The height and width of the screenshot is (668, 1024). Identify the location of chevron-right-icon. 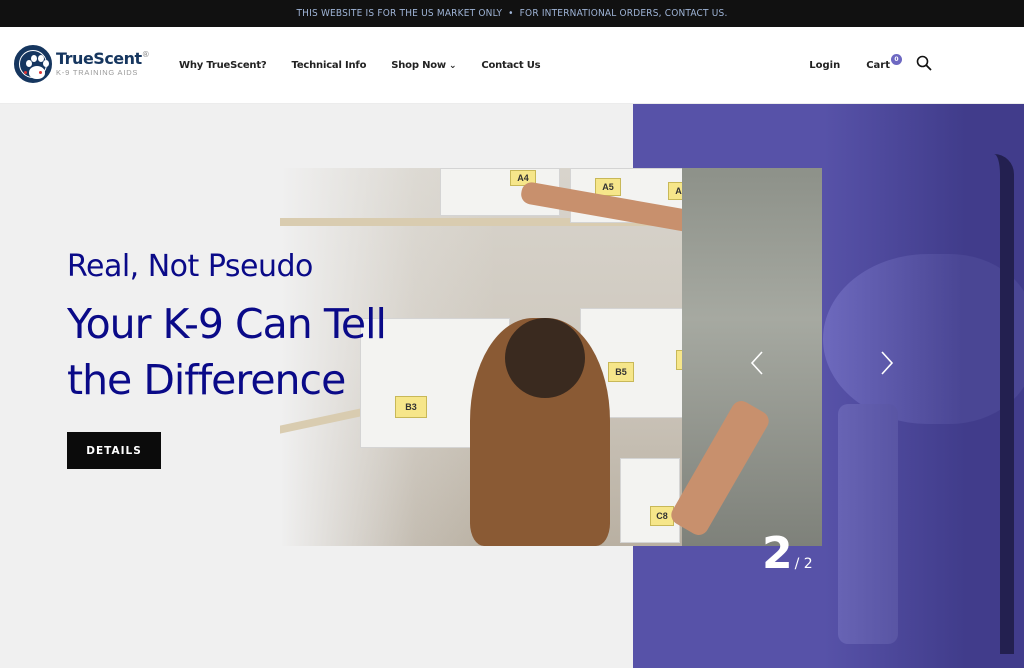
(887, 363).